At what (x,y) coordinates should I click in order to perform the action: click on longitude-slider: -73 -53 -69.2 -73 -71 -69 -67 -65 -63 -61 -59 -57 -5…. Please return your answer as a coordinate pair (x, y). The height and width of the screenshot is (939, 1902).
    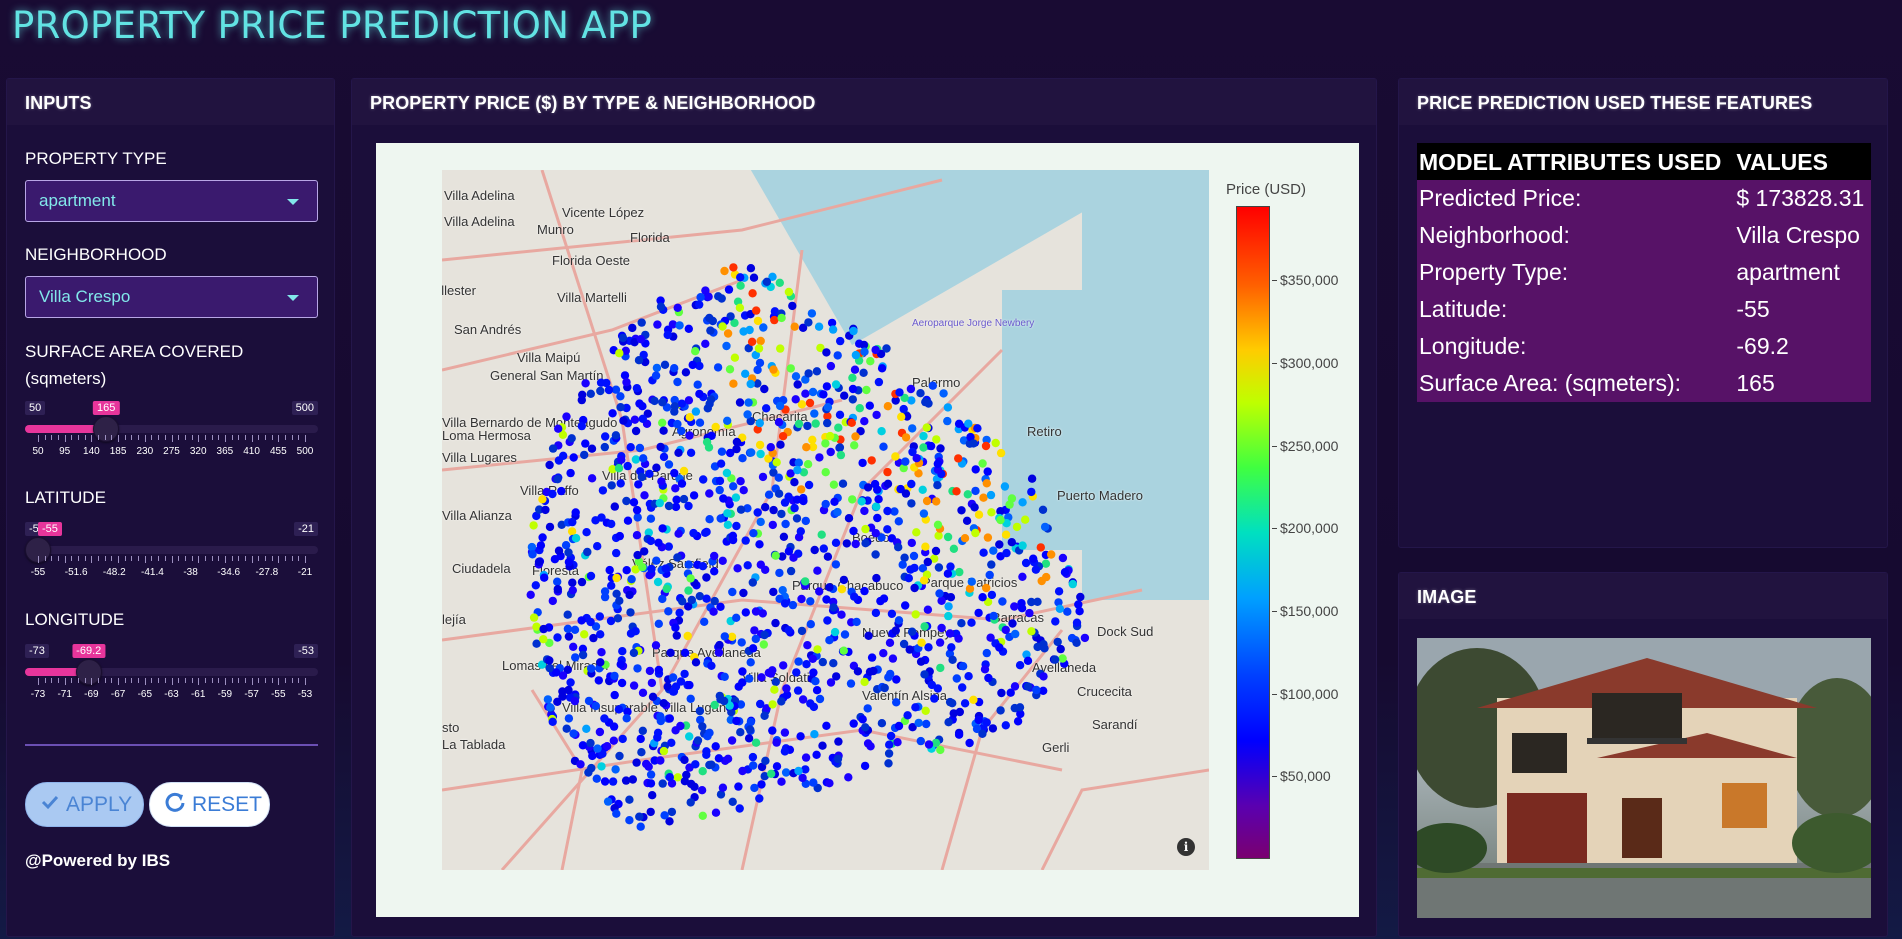
    Looking at the image, I should click on (171, 674).